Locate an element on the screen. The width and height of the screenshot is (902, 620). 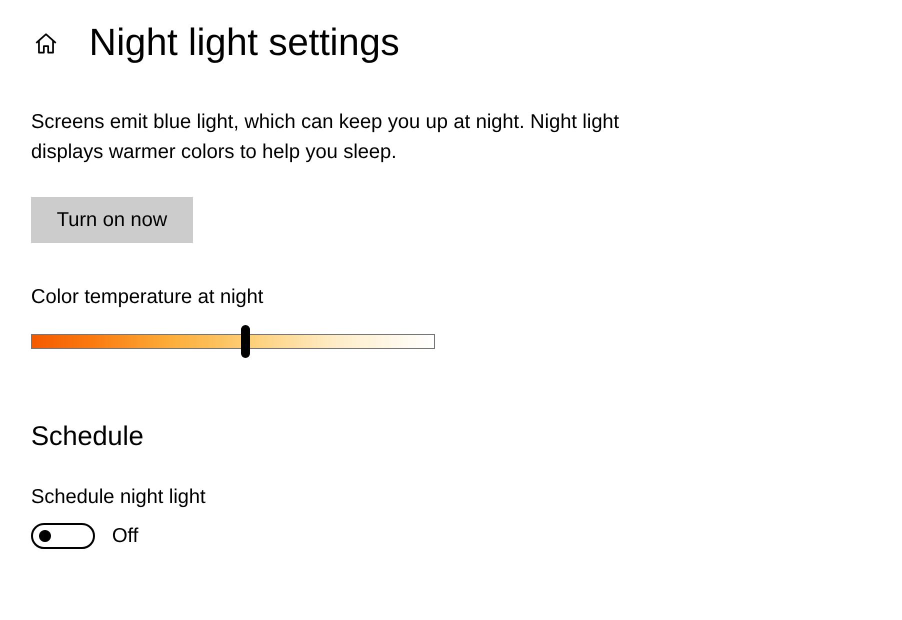
home-icon is located at coordinates (46, 43).